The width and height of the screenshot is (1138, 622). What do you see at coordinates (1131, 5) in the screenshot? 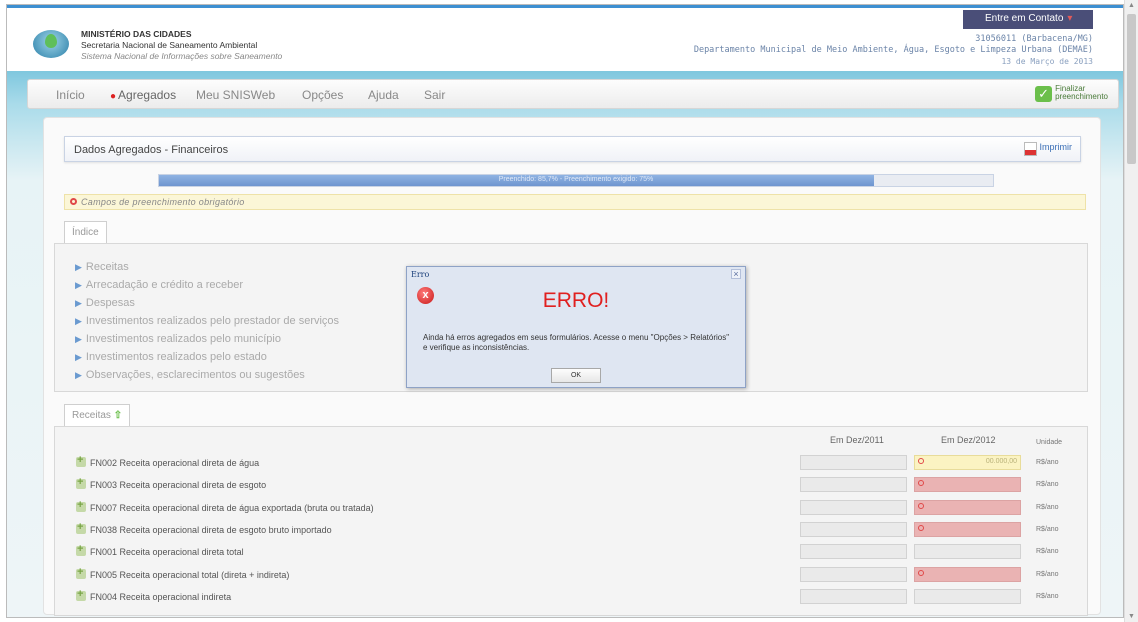
I see `scroll-up-icon: ▲` at bounding box center [1131, 5].